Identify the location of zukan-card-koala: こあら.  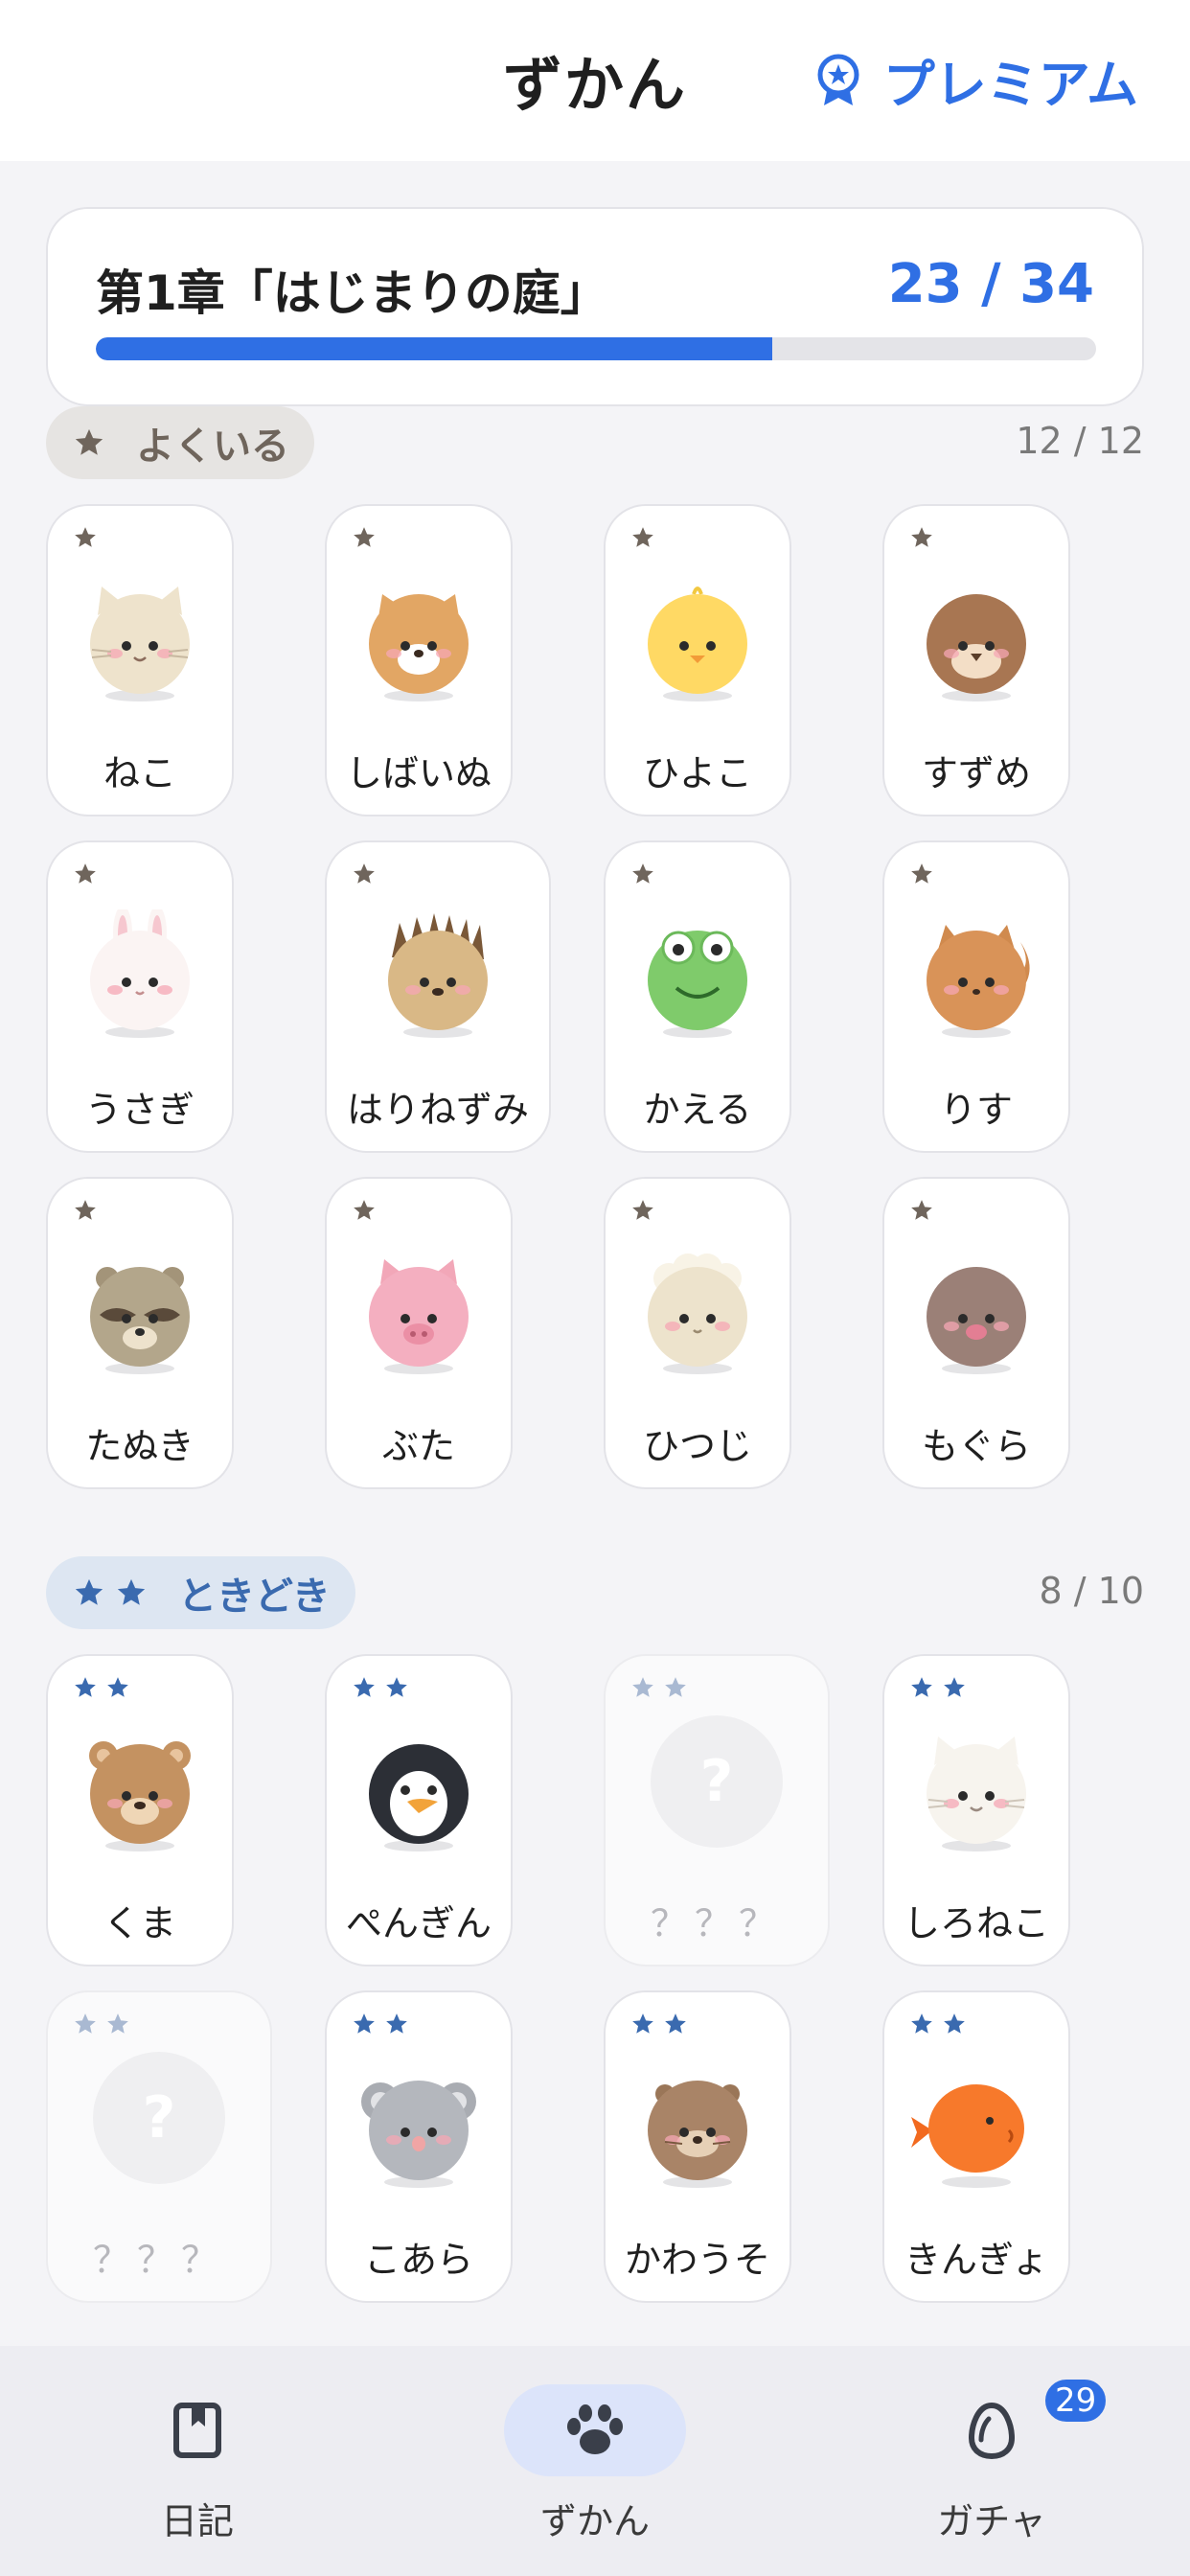
(419, 2146).